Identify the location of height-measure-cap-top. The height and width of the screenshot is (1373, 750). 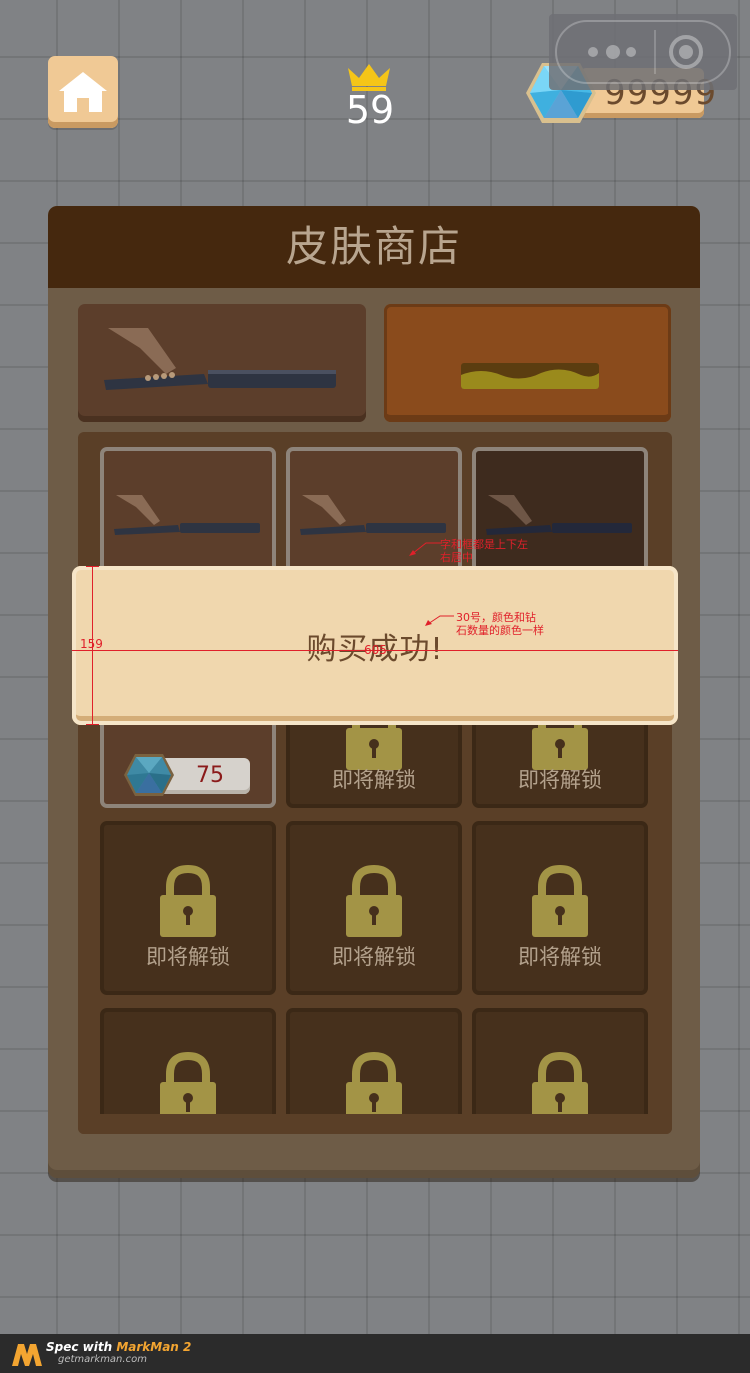
(92, 566).